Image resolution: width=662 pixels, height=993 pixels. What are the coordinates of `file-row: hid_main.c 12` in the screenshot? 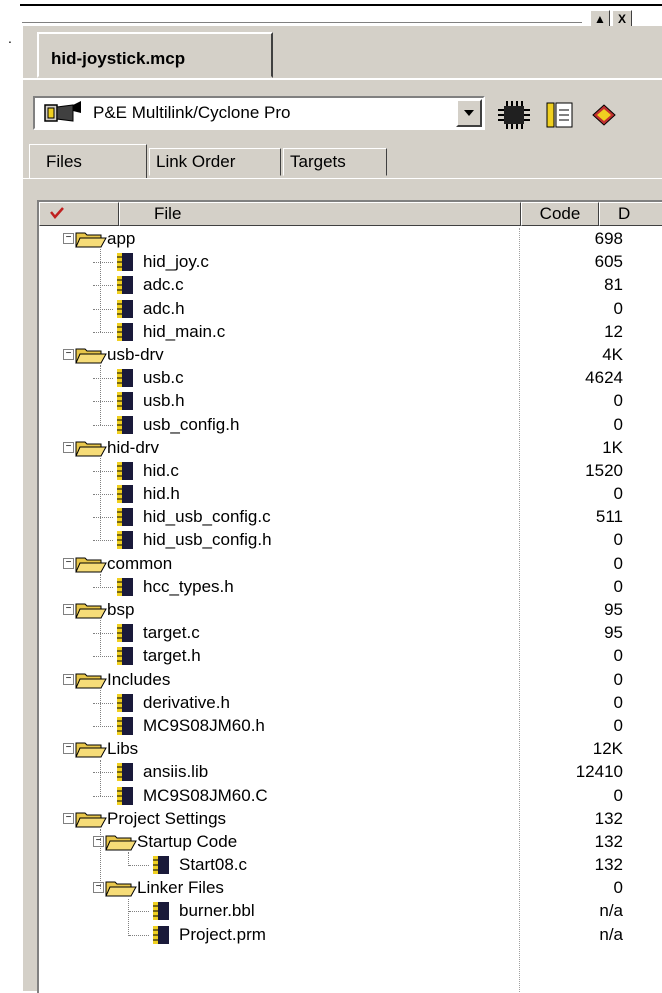 It's located at (350, 332).